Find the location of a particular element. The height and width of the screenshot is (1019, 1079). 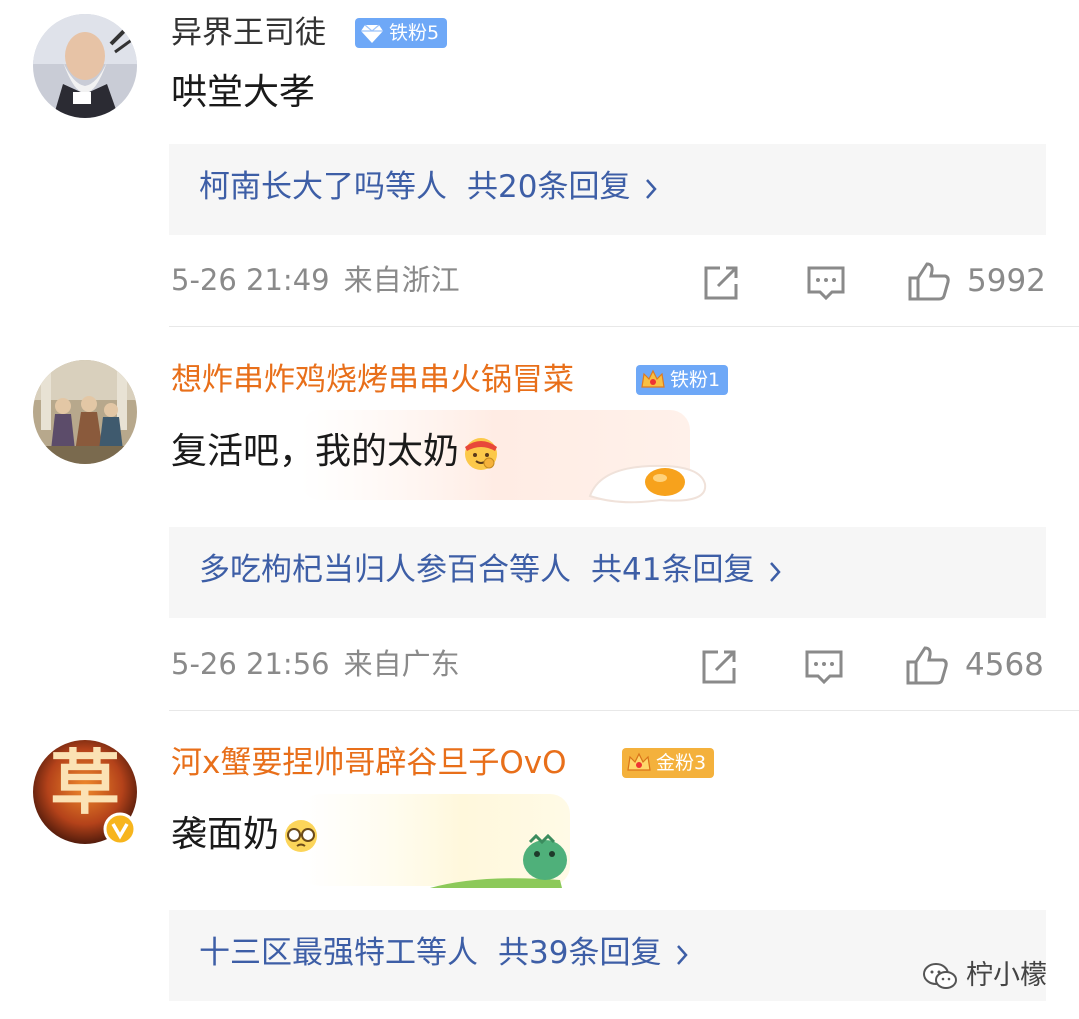

comment-meta: 5-26 21:49 来自浙江 is located at coordinates (315, 280).